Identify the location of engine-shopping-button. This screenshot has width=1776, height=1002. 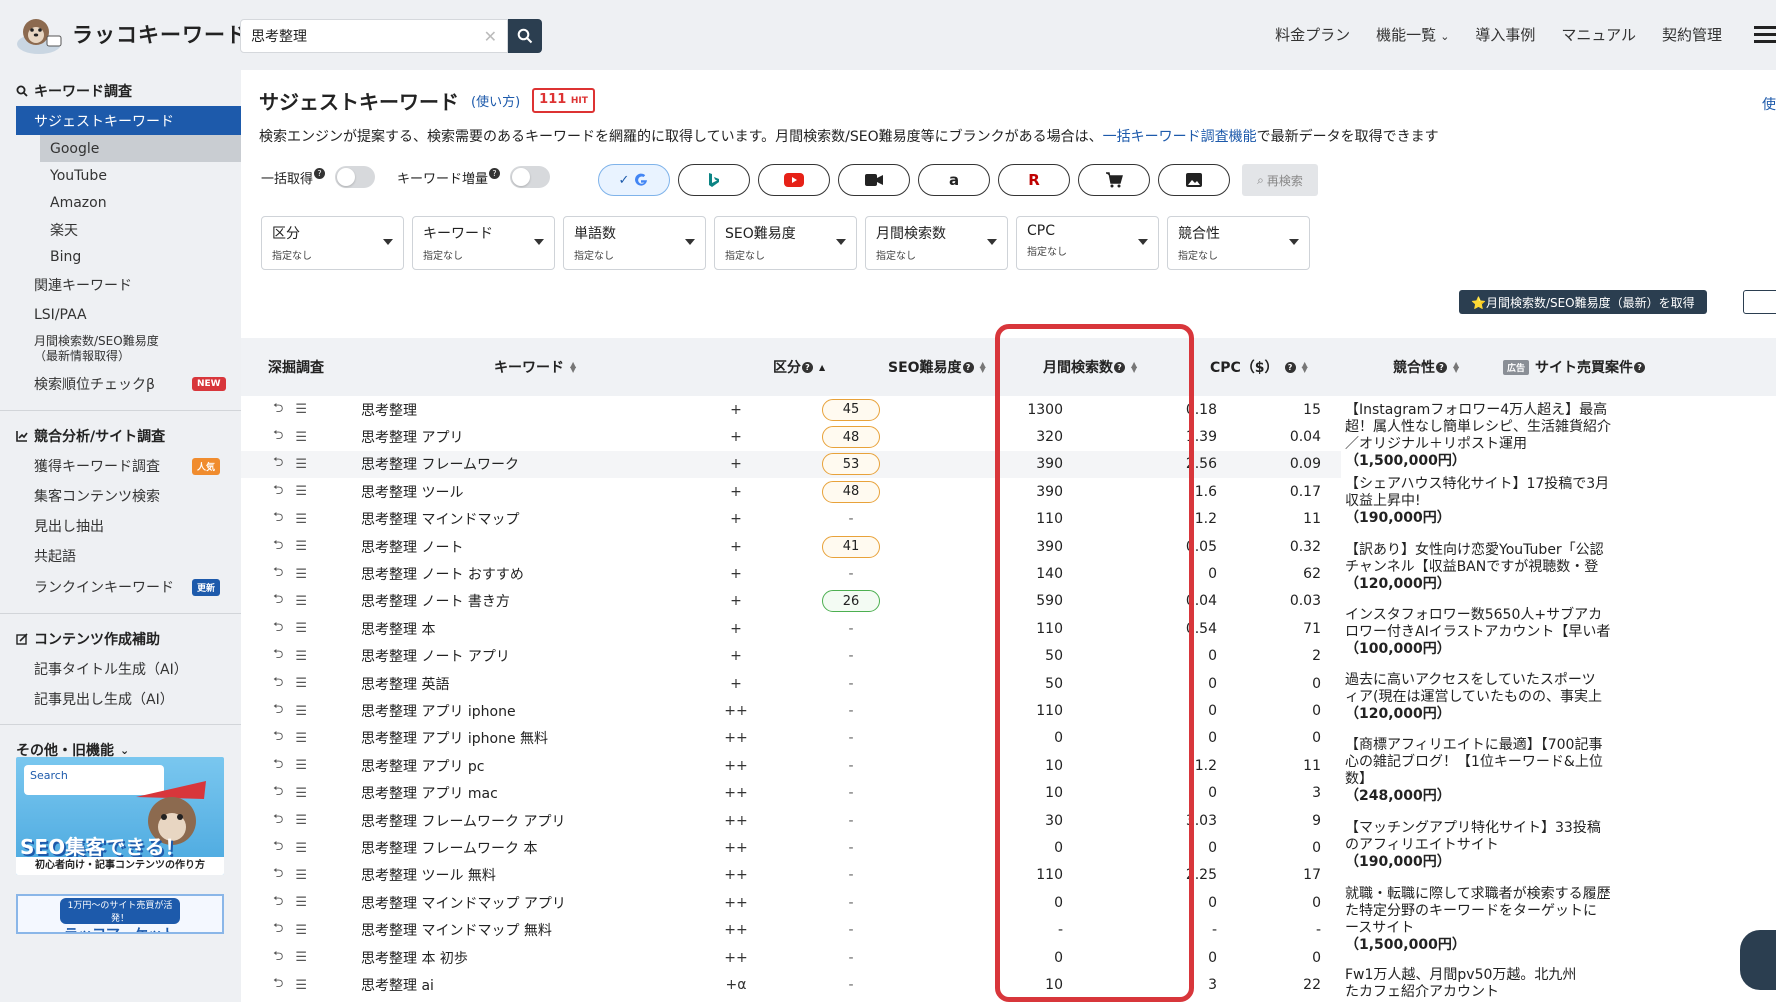
(1114, 180).